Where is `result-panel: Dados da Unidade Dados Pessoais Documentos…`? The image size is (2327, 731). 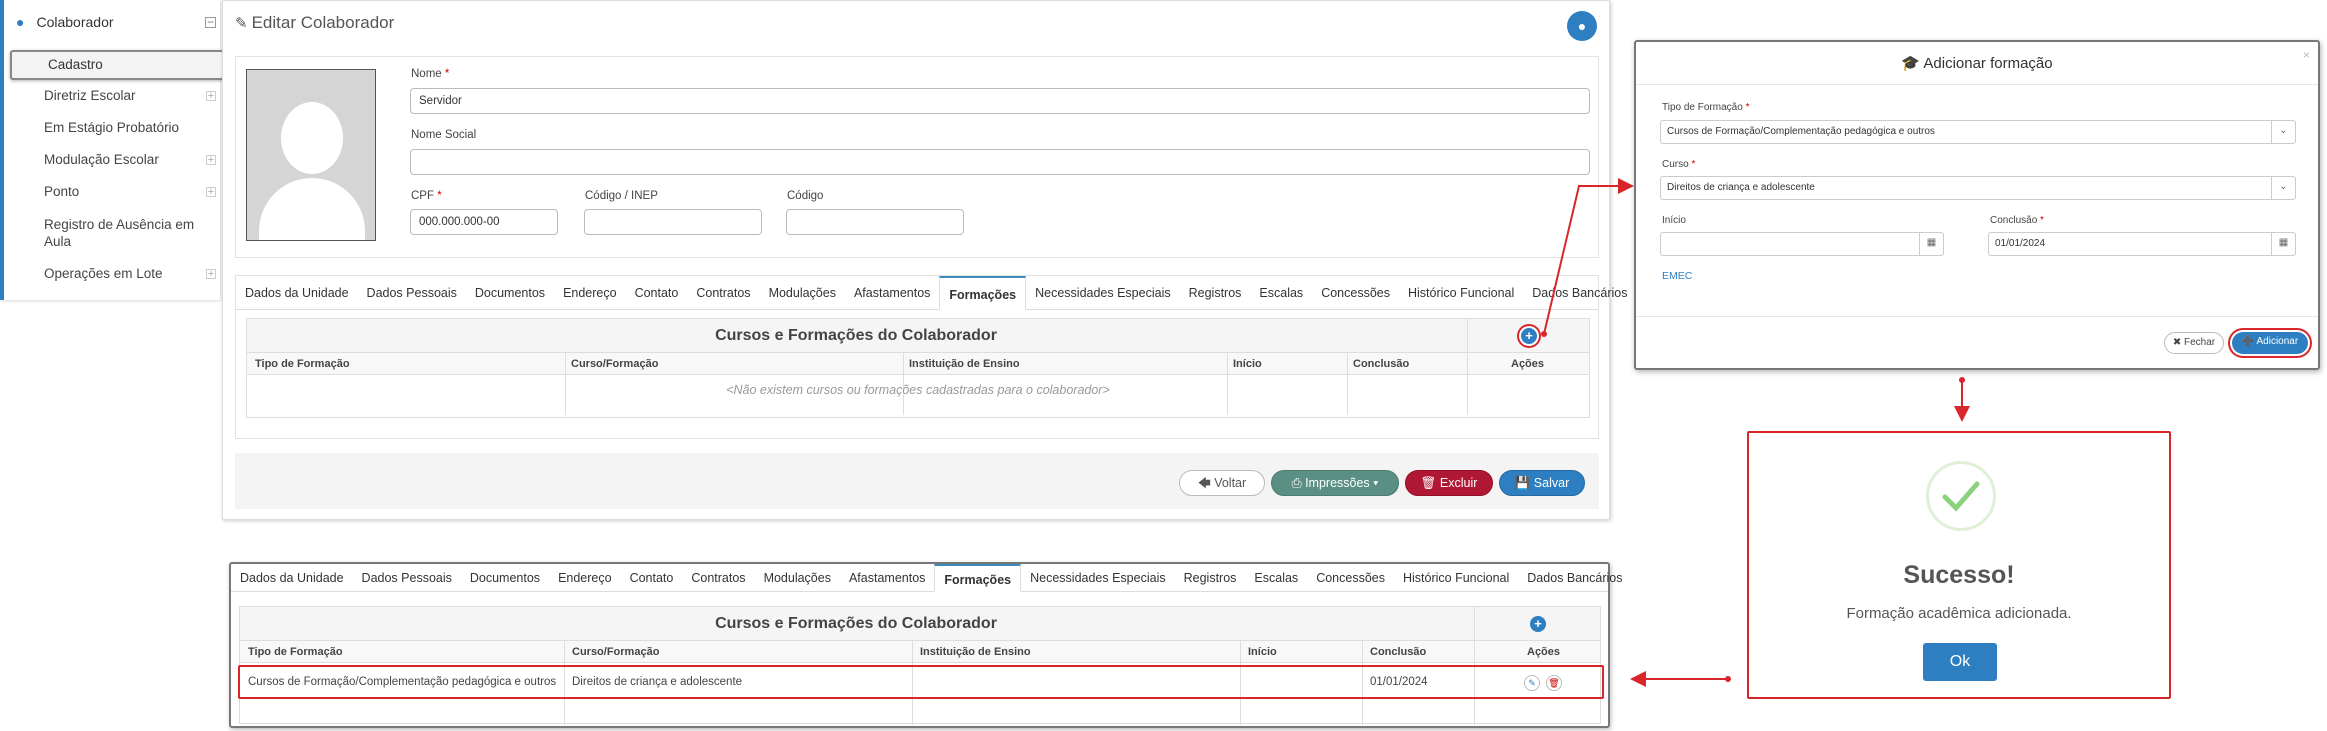
result-panel: Dados da Unidade Dados Pessoais Documentos… is located at coordinates (925, 645).